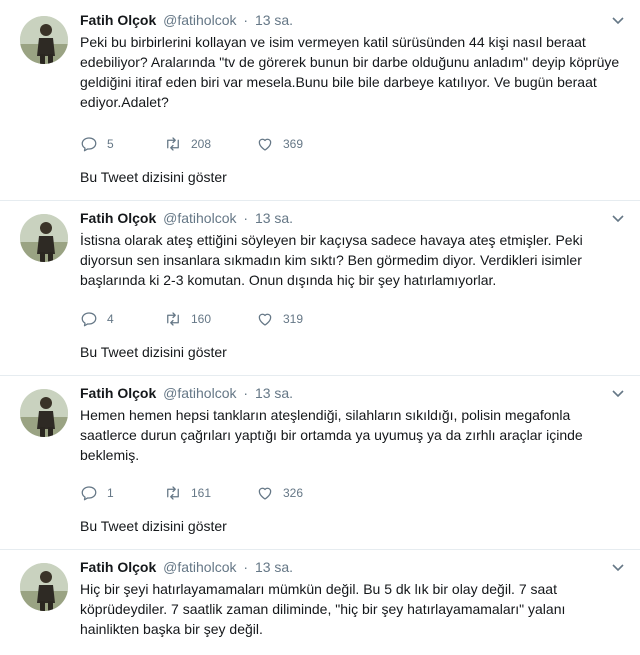 This screenshot has height=655, width=640. What do you see at coordinates (279, 144) in the screenshot?
I see `like-button: 369` at bounding box center [279, 144].